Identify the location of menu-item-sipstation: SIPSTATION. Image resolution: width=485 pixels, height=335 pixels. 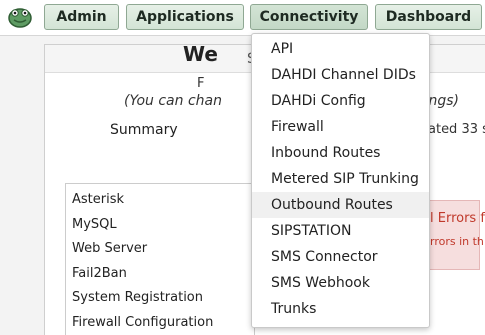
(340, 231).